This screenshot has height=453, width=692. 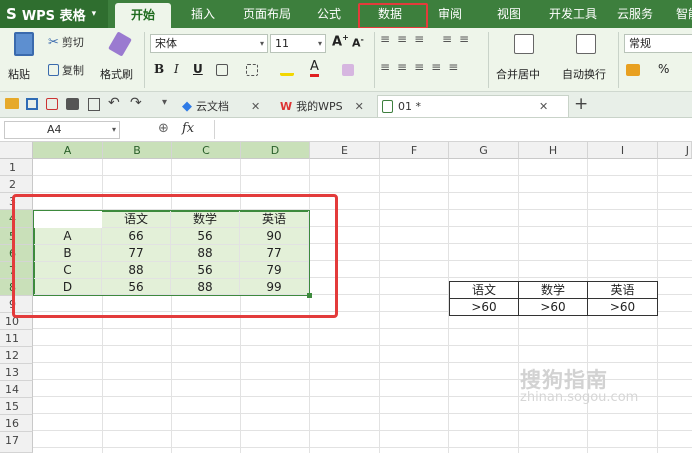 What do you see at coordinates (379, 306) in the screenshot?
I see `grid-line` at bounding box center [379, 306].